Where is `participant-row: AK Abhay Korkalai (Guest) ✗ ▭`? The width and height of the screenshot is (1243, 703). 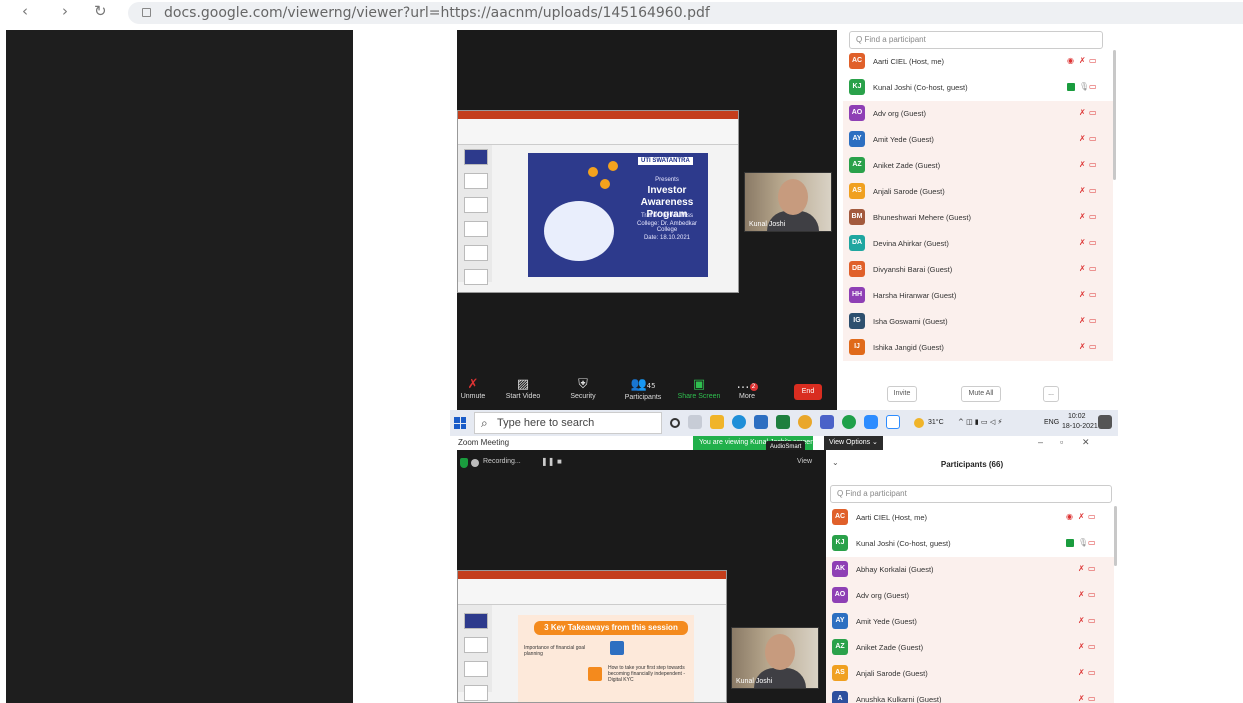
participant-row: AK Abhay Korkalai (Guest) ✗ ▭ is located at coordinates (970, 570).